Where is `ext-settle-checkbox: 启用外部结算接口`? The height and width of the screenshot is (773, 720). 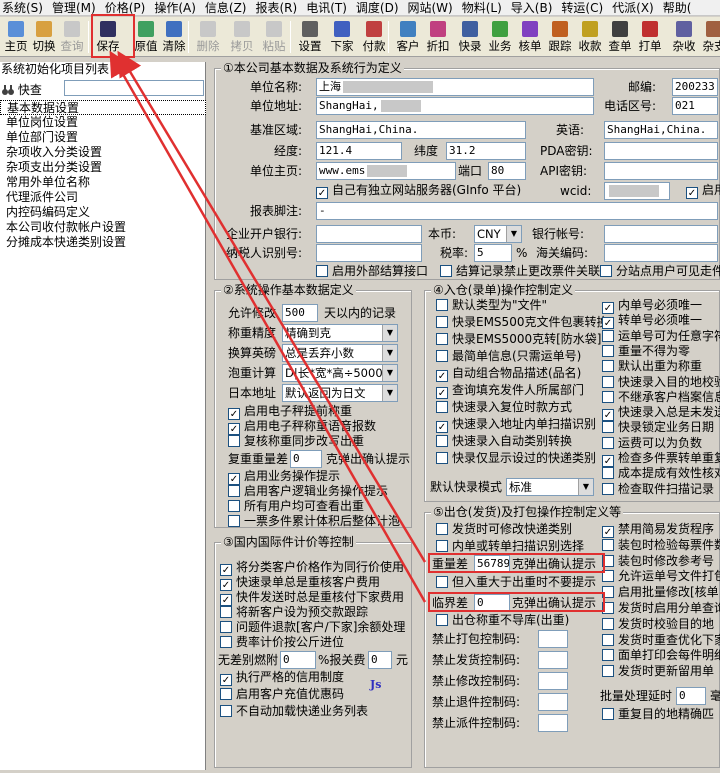
ext-settle-checkbox: 启用外部结算接口 is located at coordinates (372, 271).